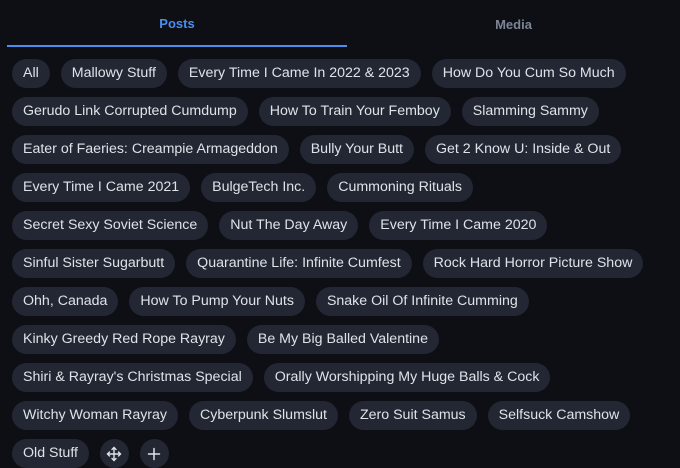  Describe the element at coordinates (177, 23) in the screenshot. I see `tab-posts: Posts` at that location.